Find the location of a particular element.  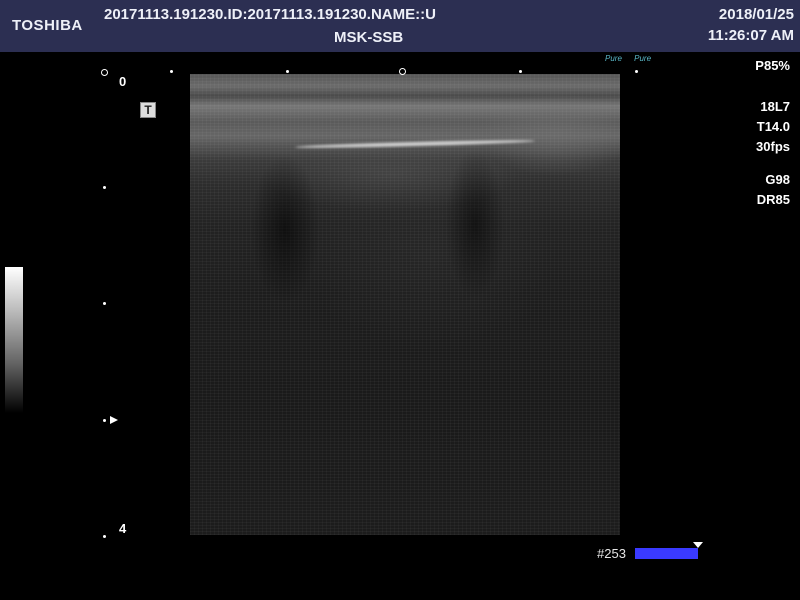

transducer-orientation-icon: T is located at coordinates (148, 110).